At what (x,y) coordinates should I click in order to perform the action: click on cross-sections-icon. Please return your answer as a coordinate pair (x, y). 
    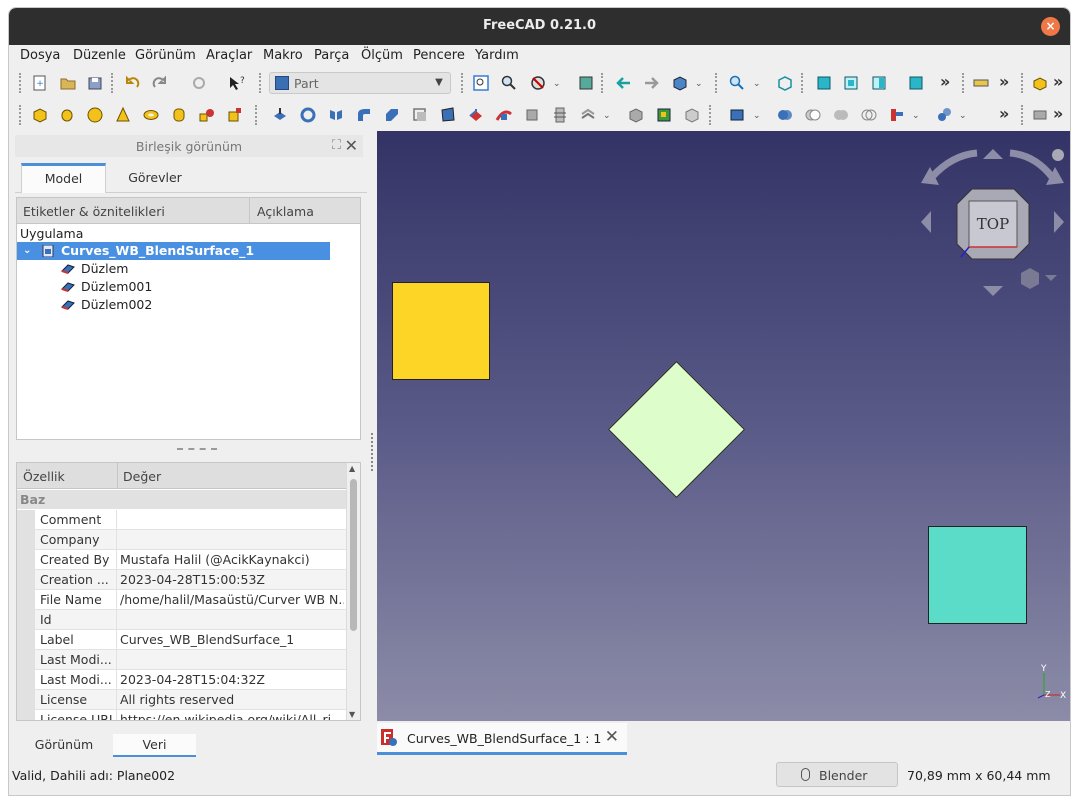
    Looking at the image, I should click on (560, 115).